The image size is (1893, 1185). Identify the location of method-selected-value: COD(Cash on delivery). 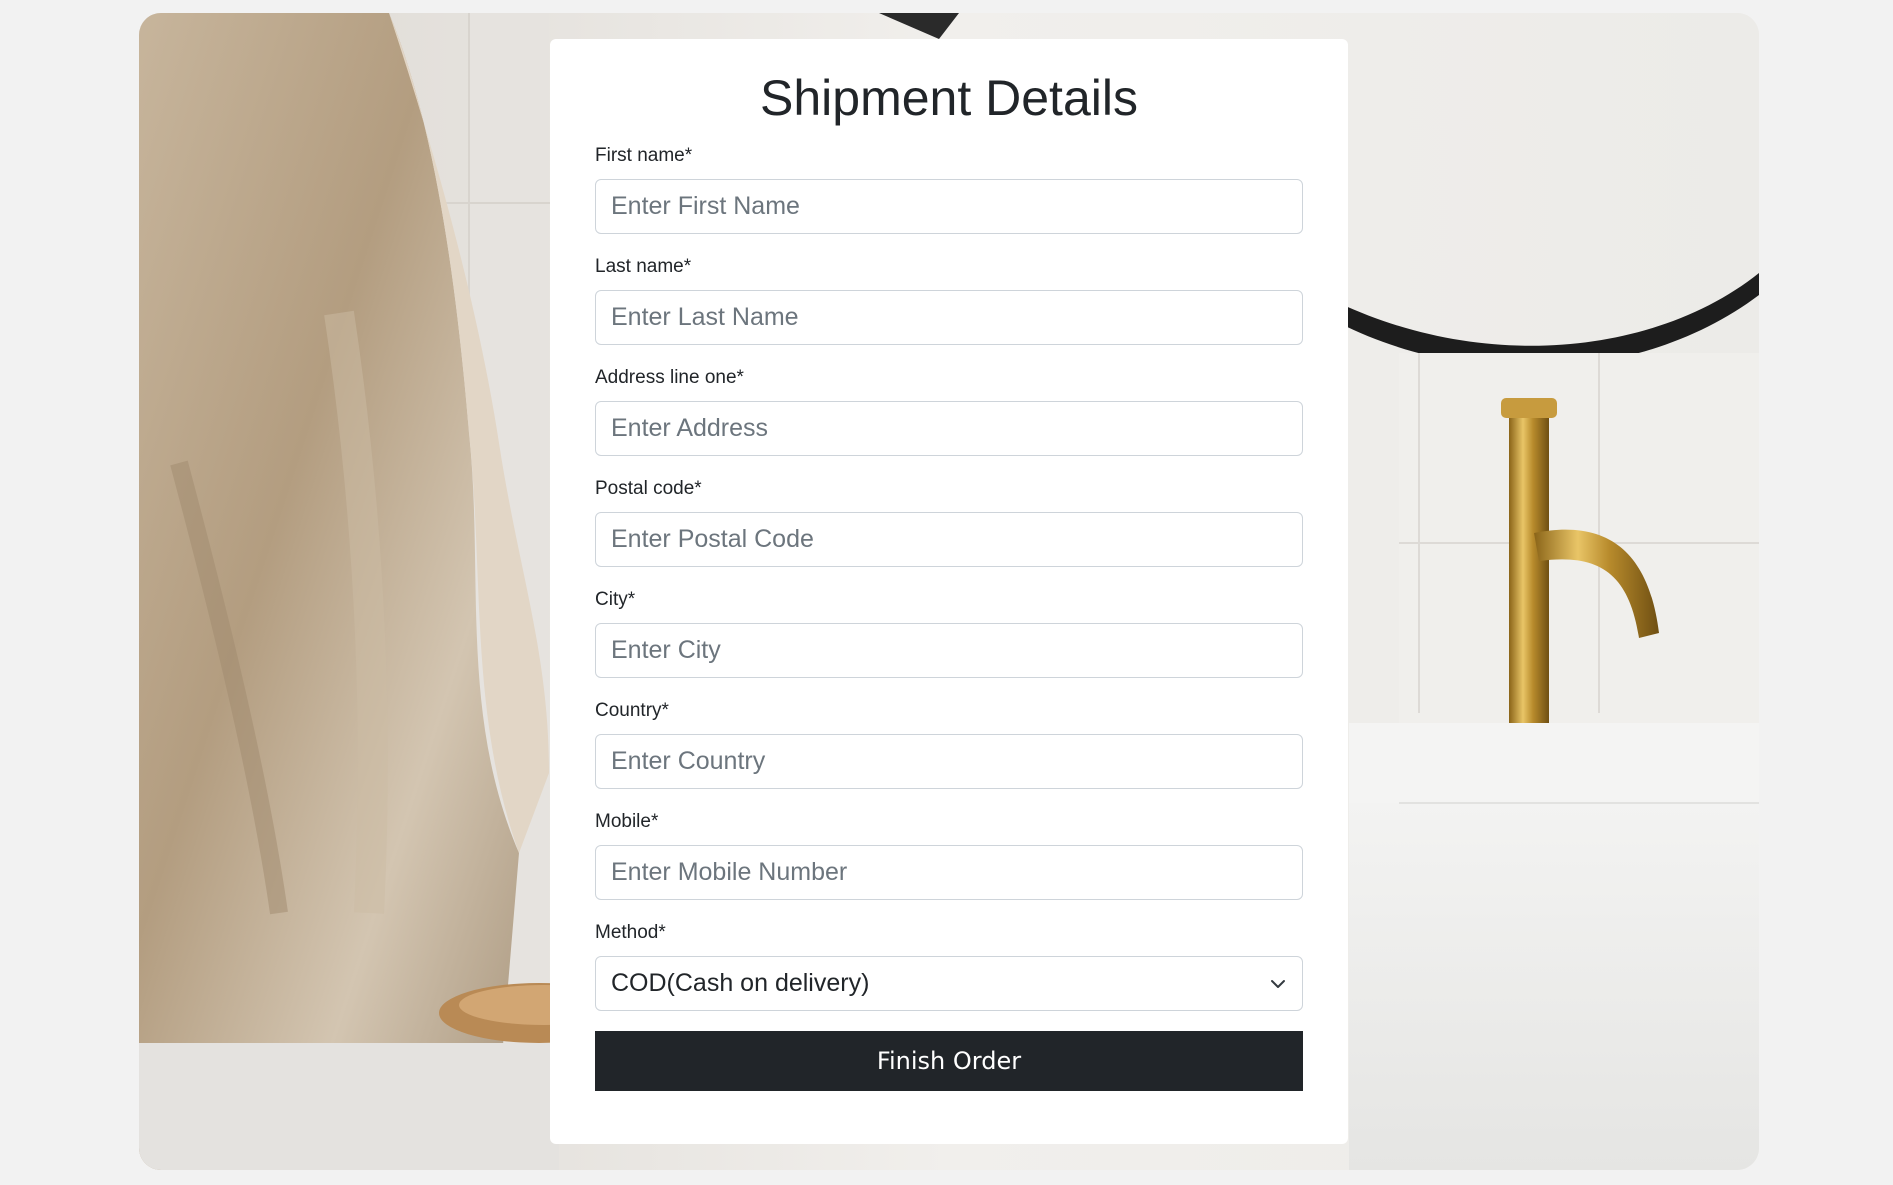
(740, 983).